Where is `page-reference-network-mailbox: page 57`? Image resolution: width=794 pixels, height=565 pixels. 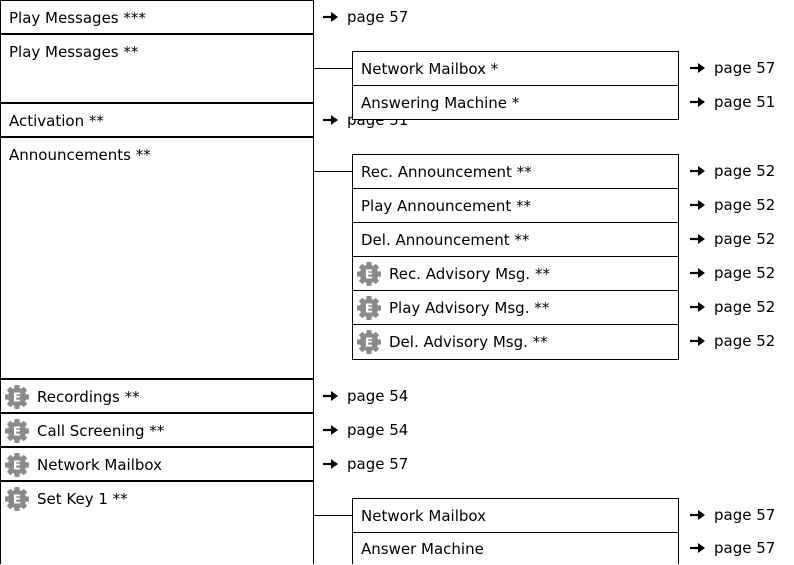
page-reference-network-mailbox: page 57 is located at coordinates (365, 464).